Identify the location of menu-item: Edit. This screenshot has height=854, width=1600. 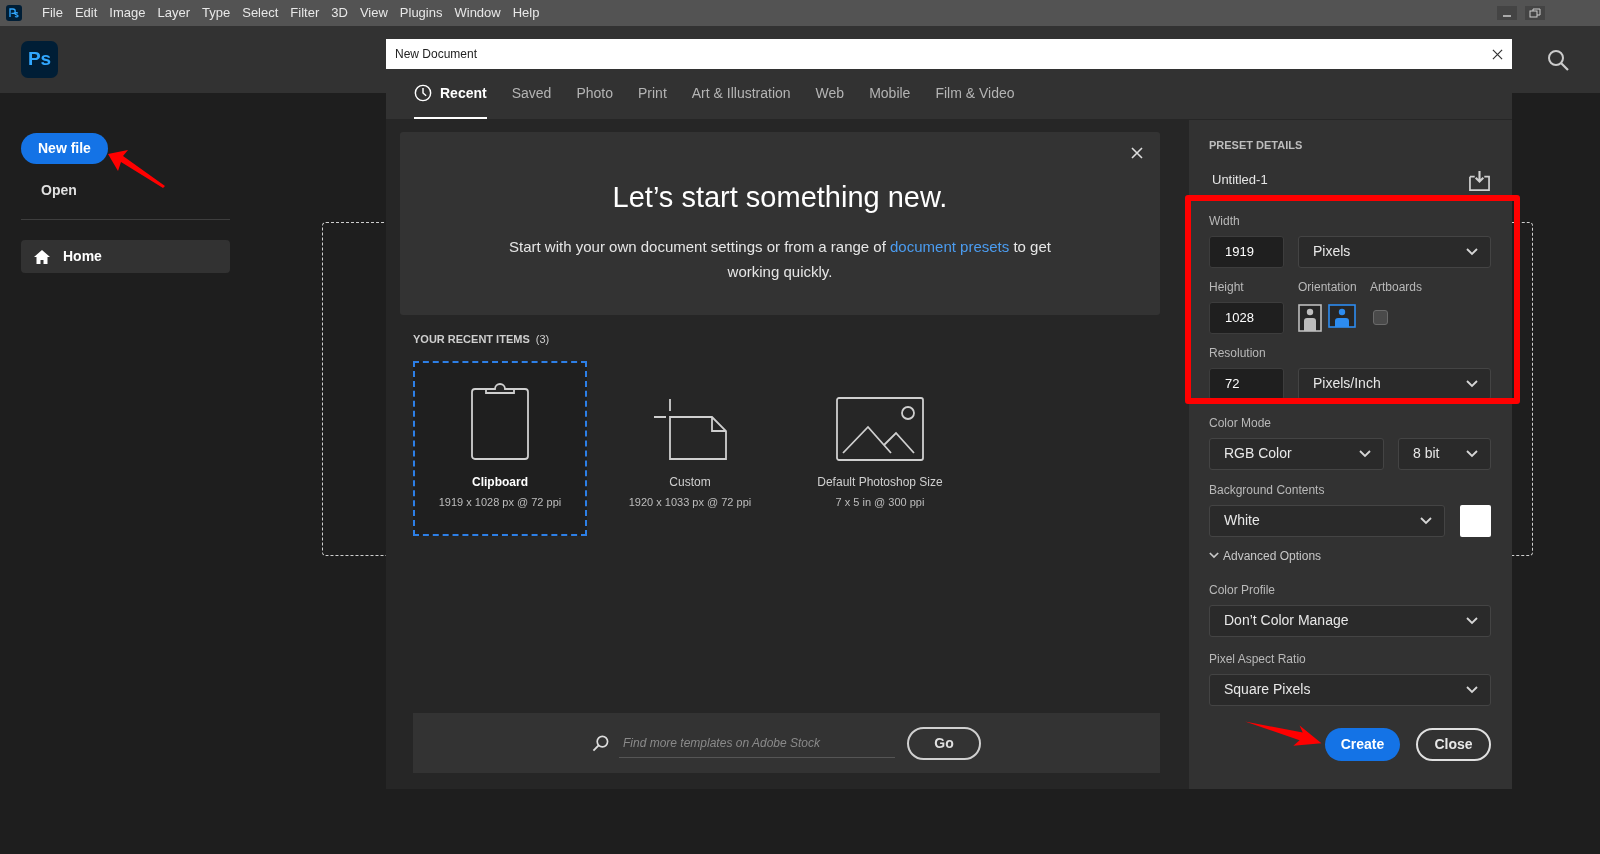
(86, 13).